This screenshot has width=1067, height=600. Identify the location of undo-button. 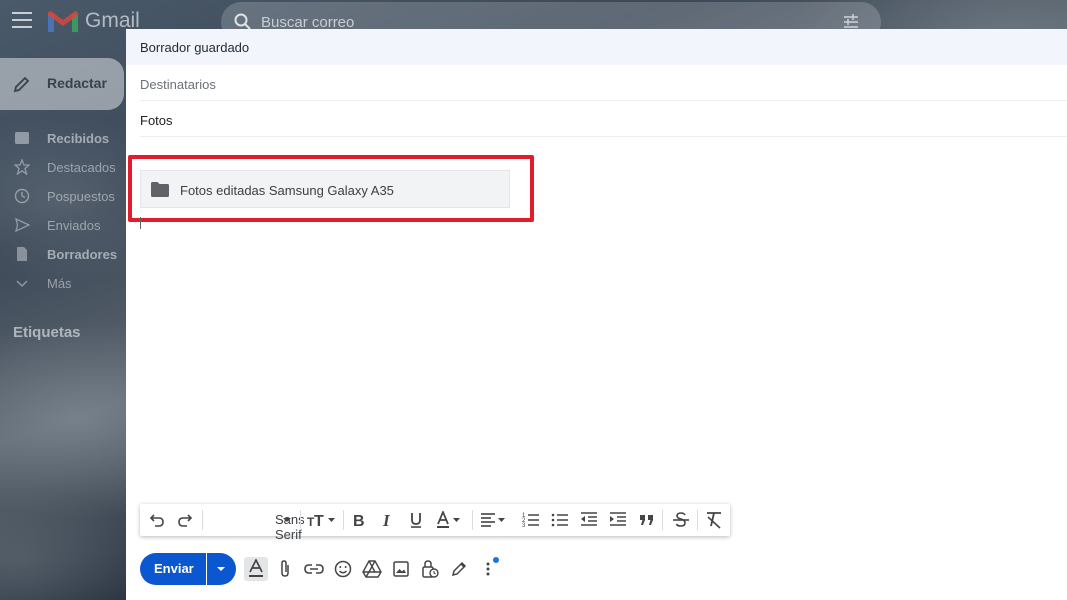
(157, 520).